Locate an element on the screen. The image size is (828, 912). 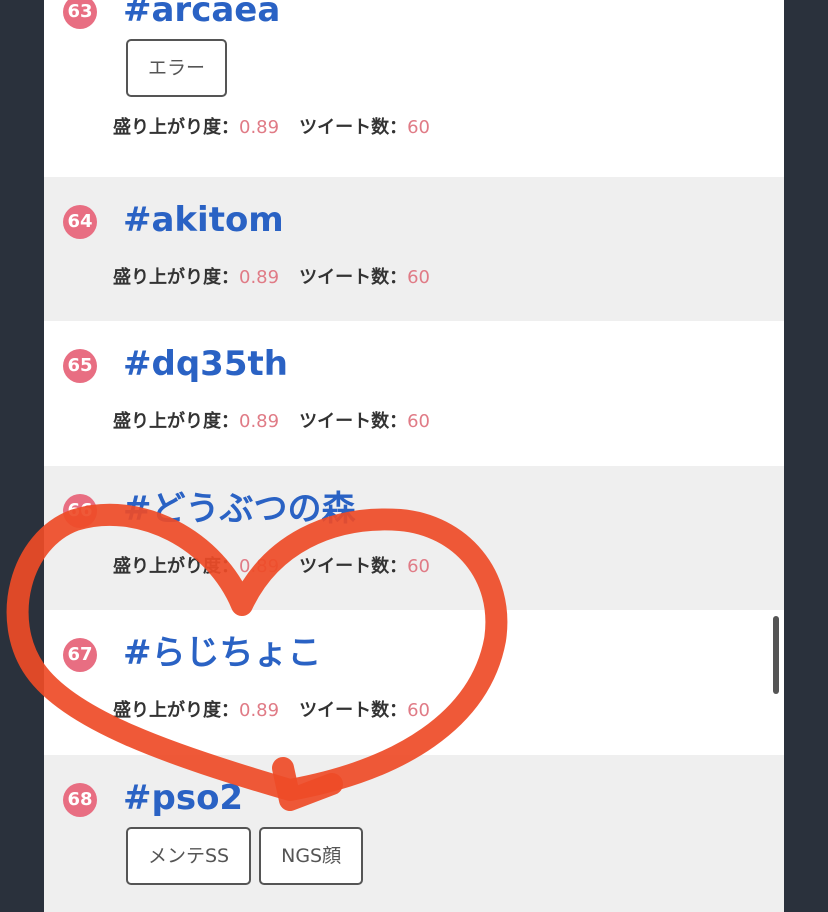
hashtag-link: #arcaea is located at coordinates (201, 16).